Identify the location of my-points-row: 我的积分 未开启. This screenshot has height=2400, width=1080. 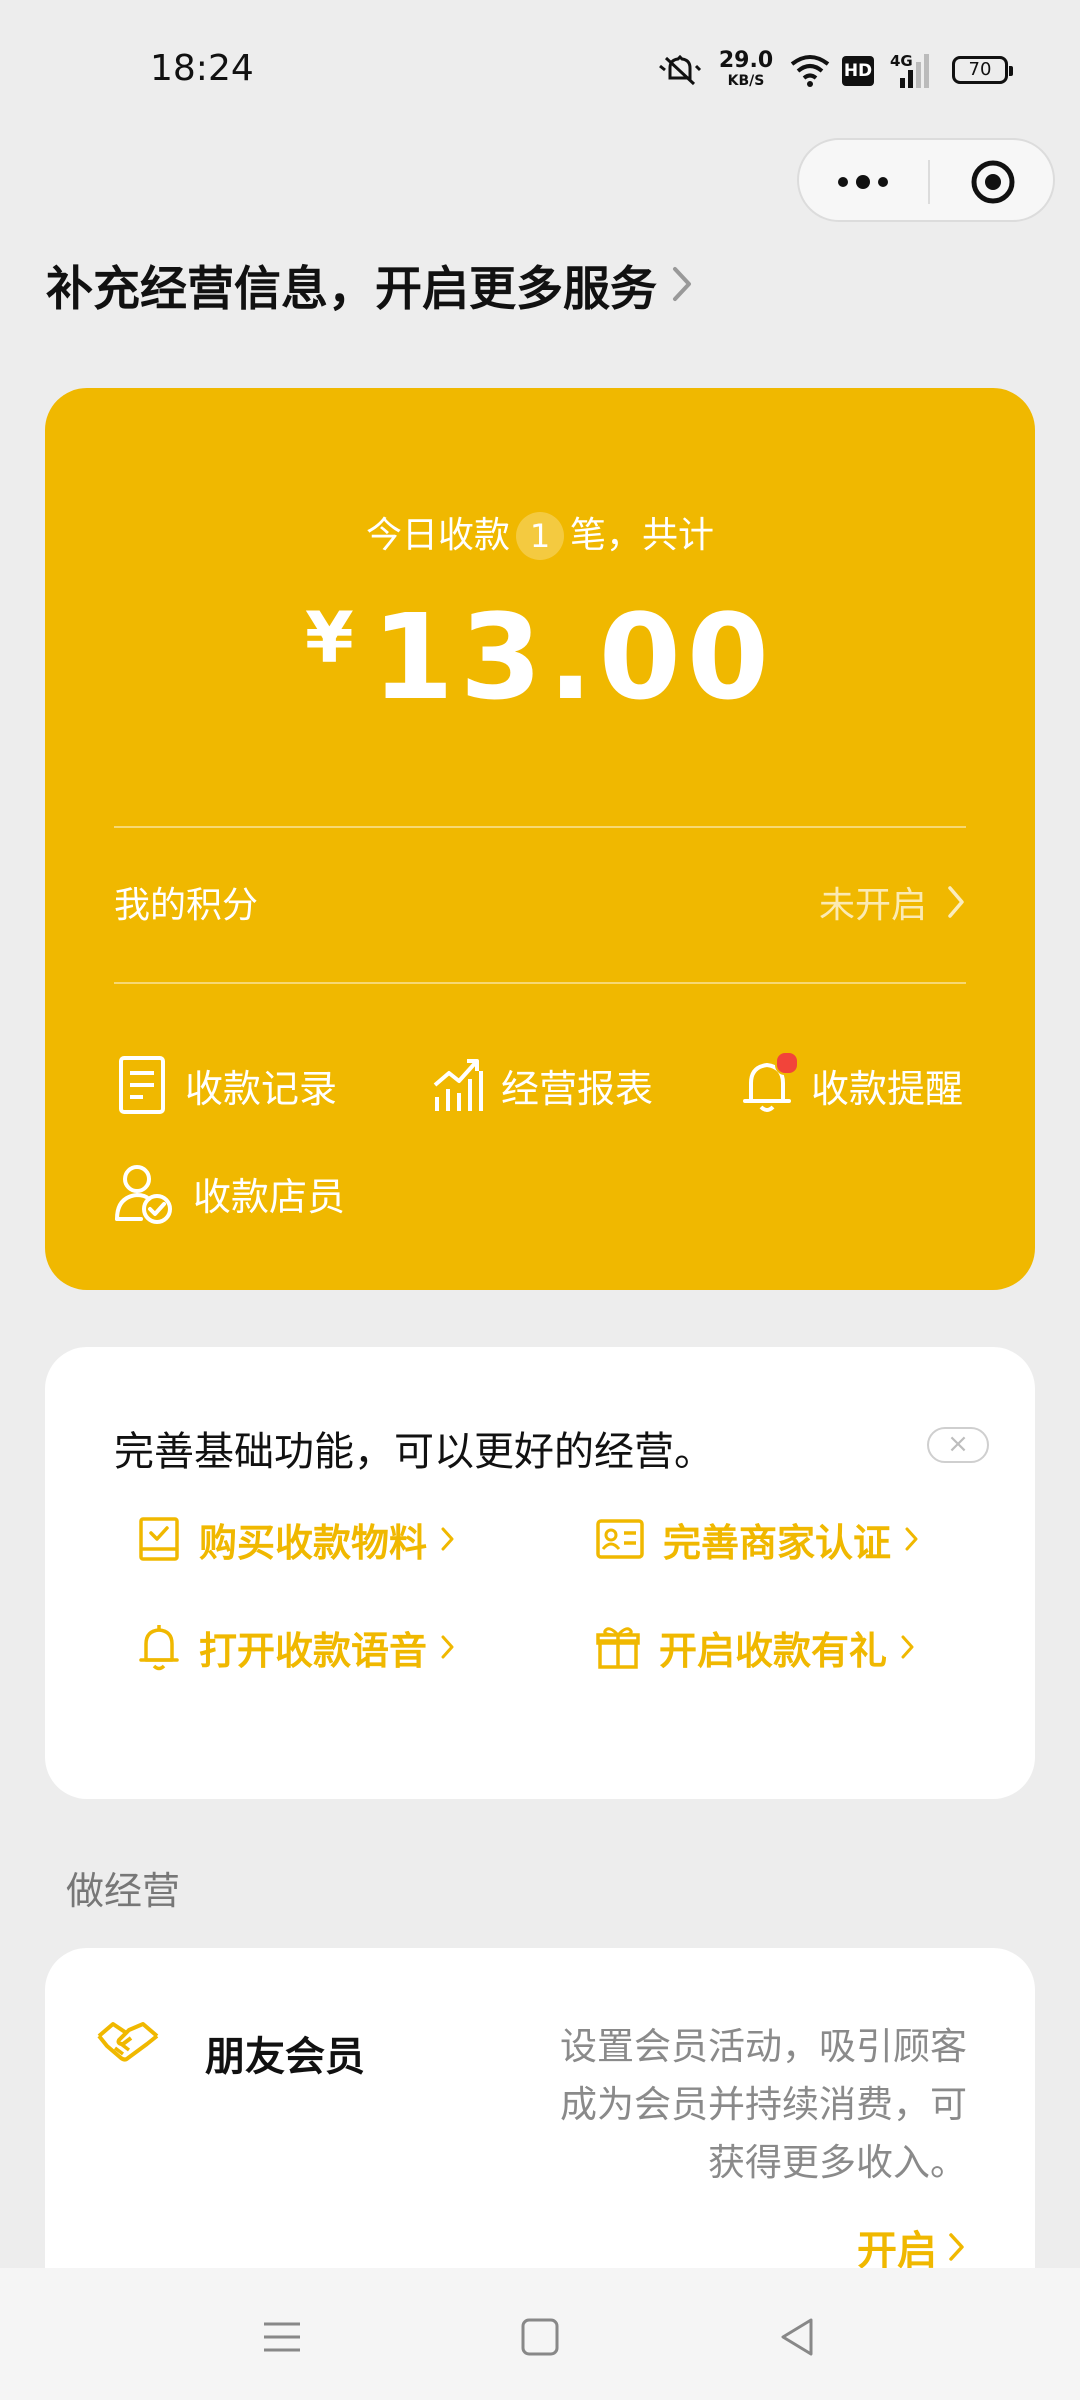
(540, 908).